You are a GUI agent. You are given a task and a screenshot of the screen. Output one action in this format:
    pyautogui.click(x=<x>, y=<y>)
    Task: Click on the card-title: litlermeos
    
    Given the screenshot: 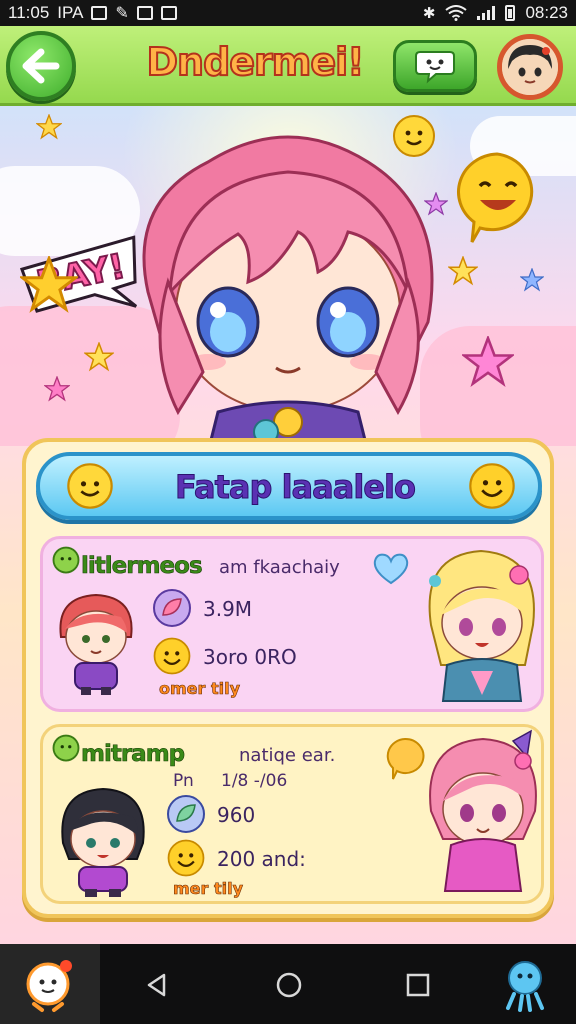 What is the action you would take?
    pyautogui.click(x=142, y=566)
    